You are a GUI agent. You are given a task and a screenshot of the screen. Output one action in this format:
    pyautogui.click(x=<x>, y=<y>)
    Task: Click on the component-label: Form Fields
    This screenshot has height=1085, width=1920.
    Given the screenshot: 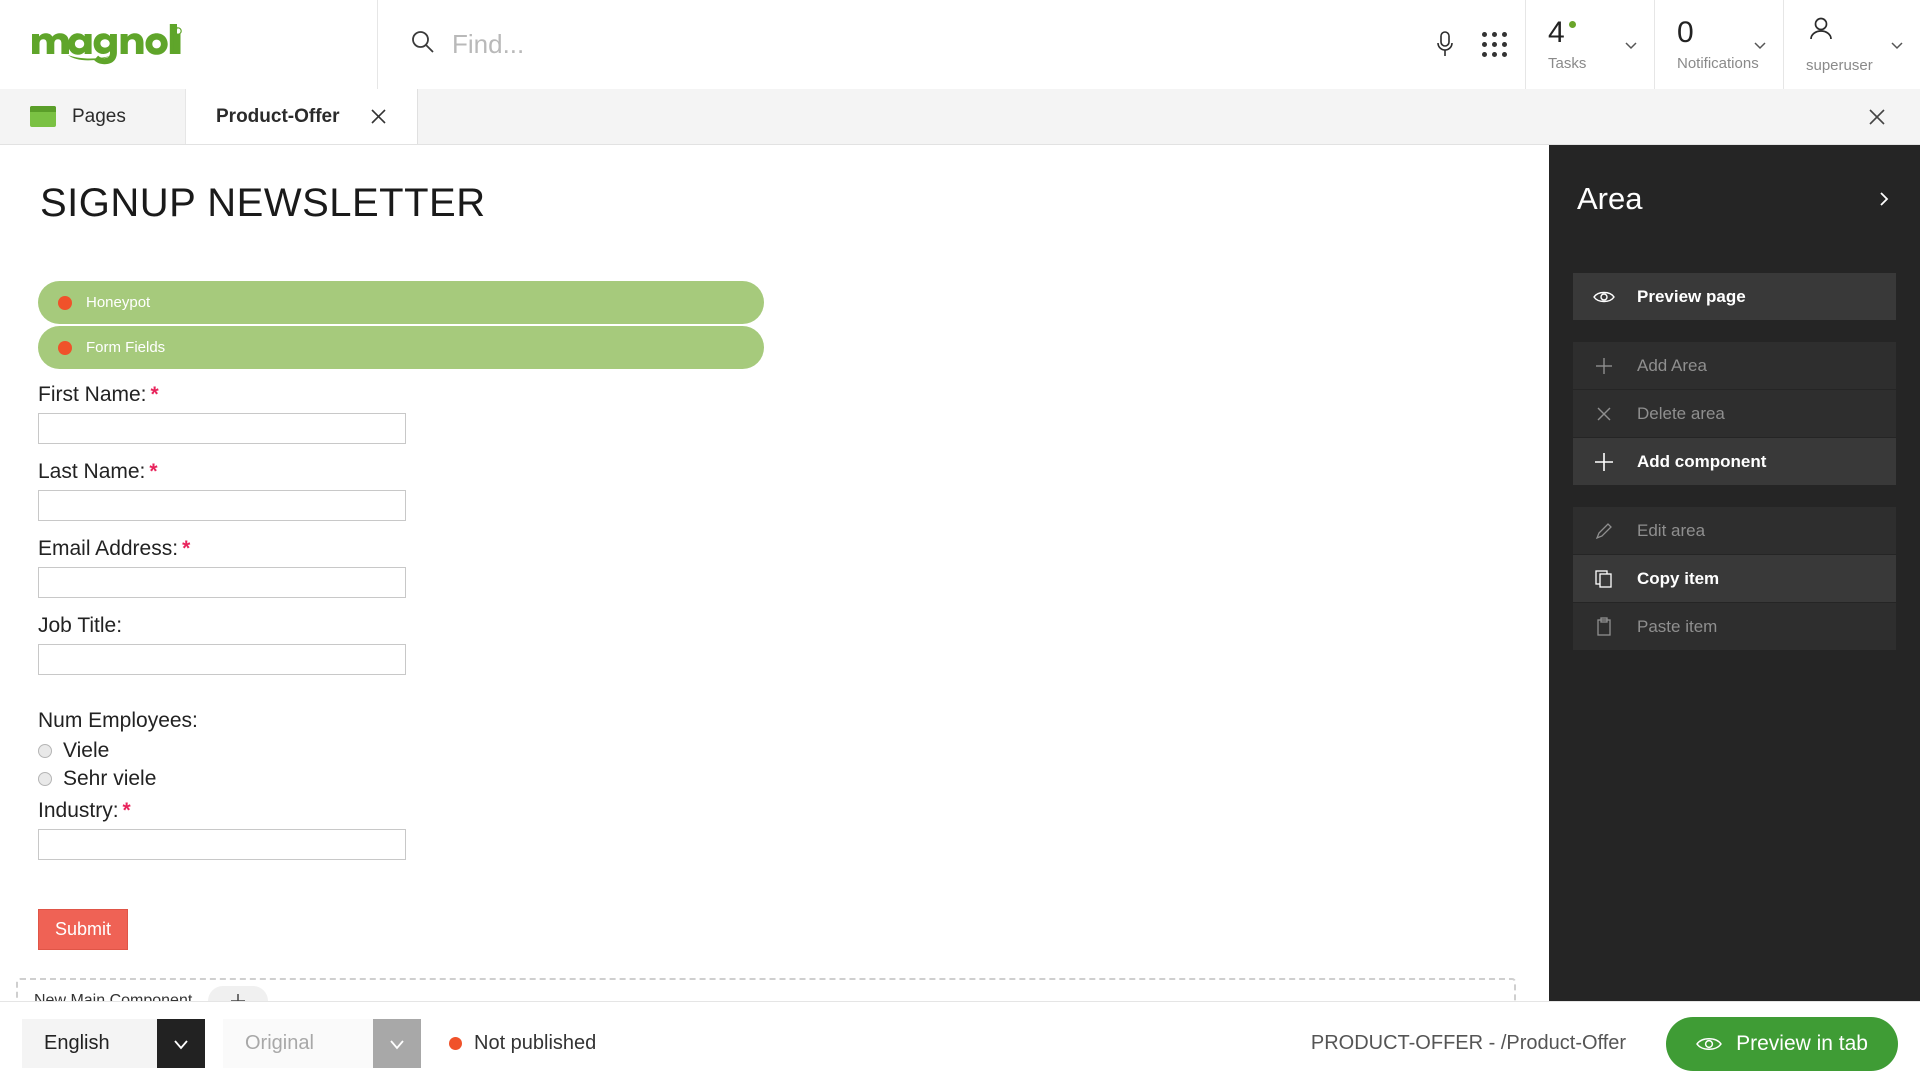 What is the action you would take?
    pyautogui.click(x=126, y=347)
    